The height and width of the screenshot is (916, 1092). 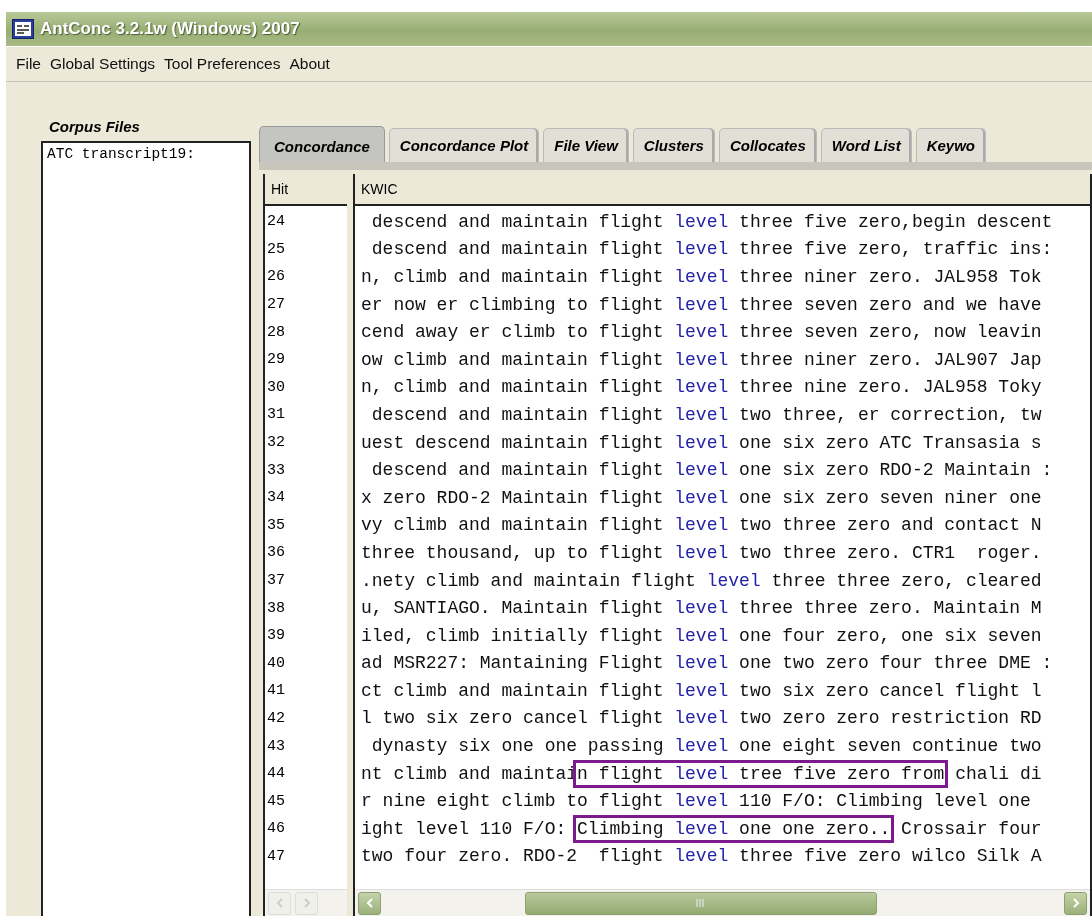 What do you see at coordinates (276, 498) in the screenshot?
I see `hit-number: 34` at bounding box center [276, 498].